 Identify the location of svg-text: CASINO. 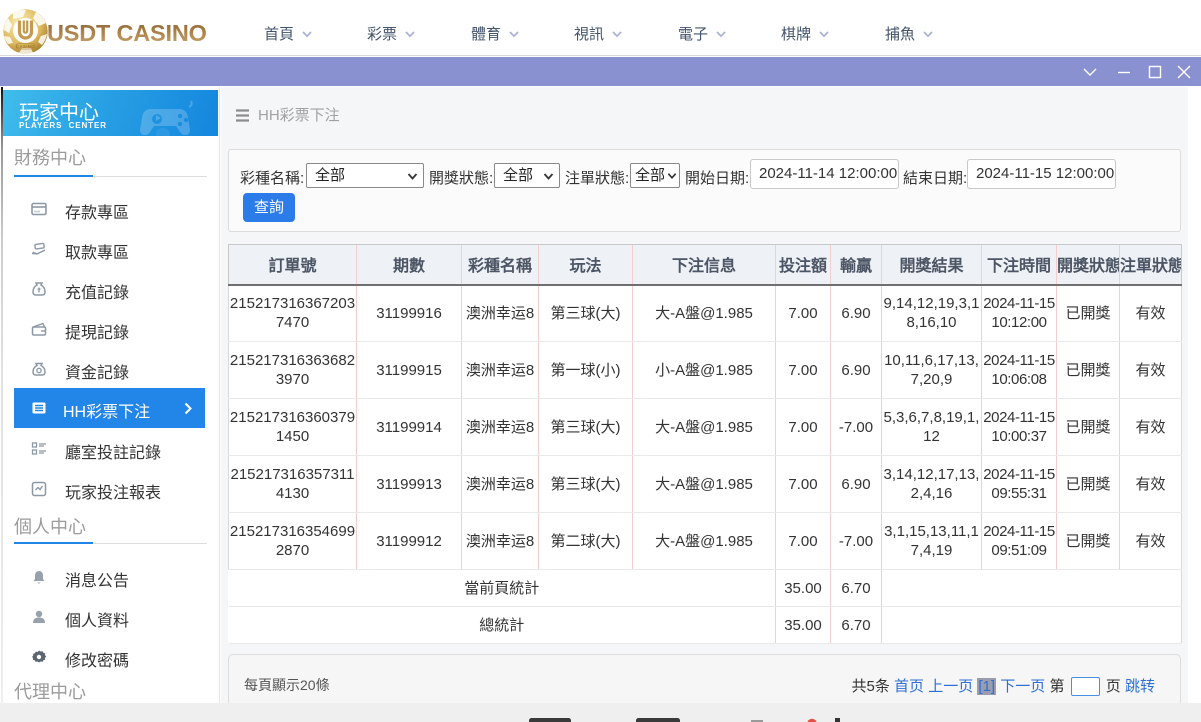
(25, 46).